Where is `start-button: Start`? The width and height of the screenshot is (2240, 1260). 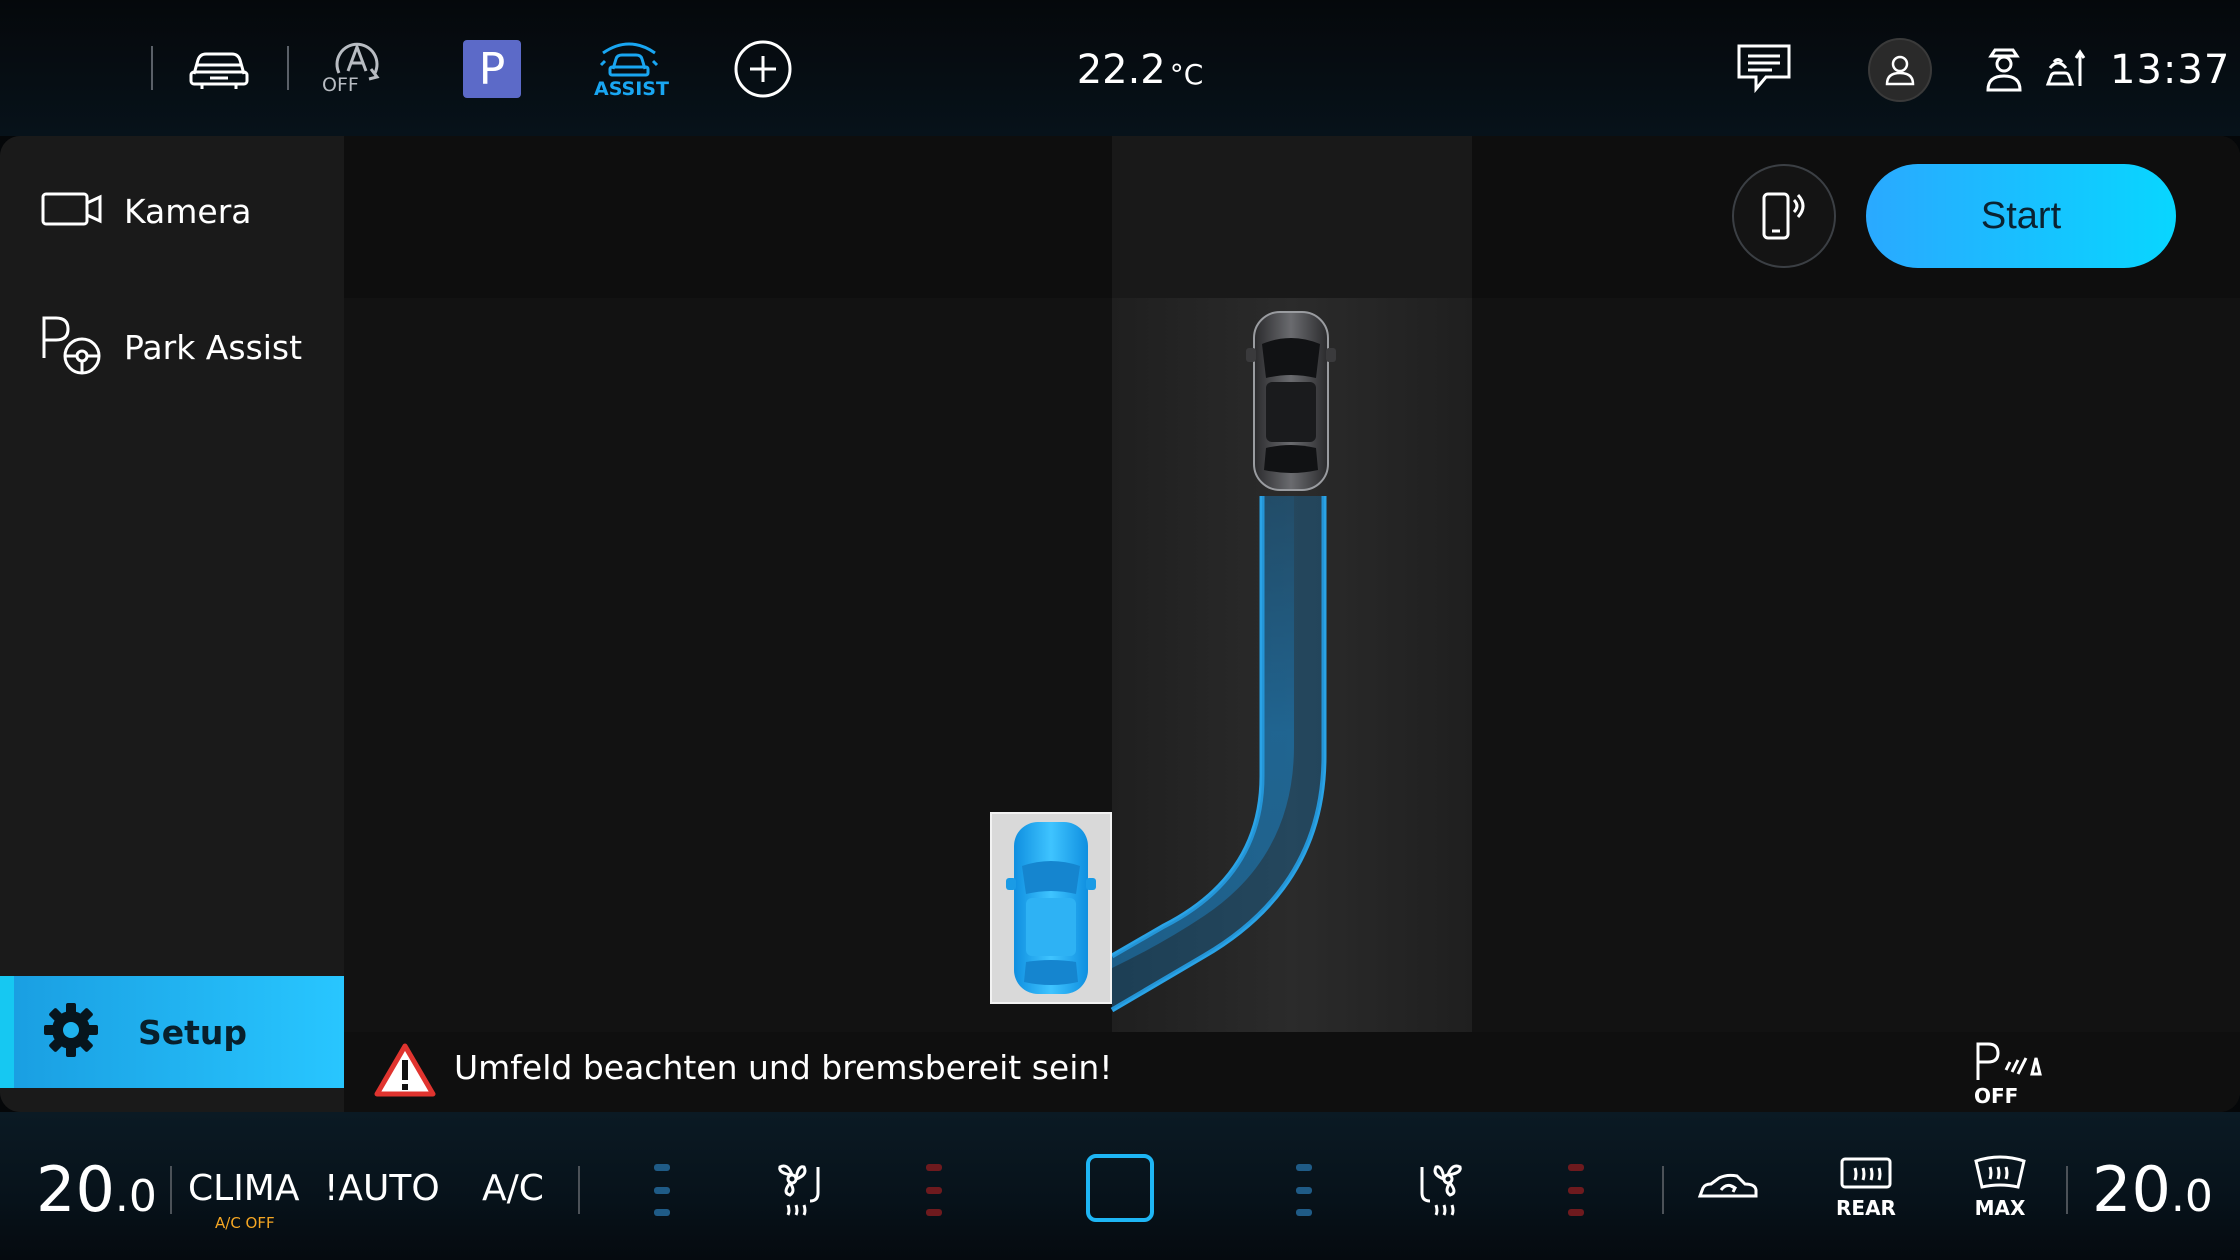
start-button: Start is located at coordinates (2021, 216).